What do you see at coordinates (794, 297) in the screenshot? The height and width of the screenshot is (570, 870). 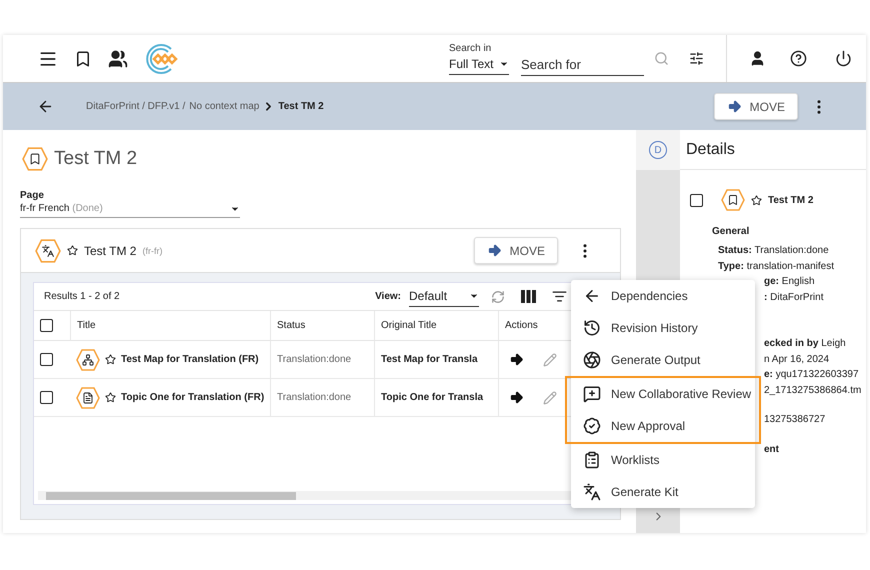 I see `detail-line: : DitaForPrint` at bounding box center [794, 297].